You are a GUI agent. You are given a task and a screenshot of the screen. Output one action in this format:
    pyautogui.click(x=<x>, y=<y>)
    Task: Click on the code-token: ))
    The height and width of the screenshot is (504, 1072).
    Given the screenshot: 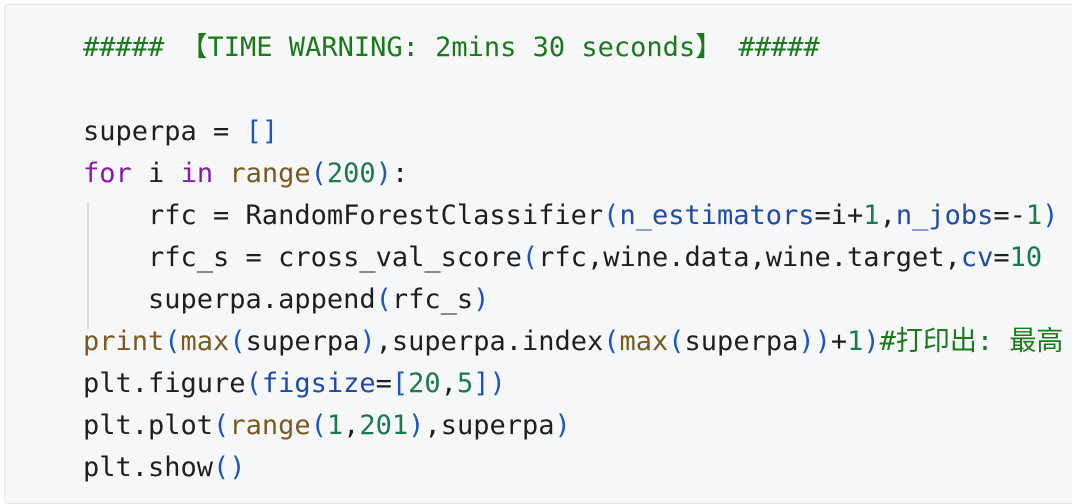 What is the action you would take?
    pyautogui.click(x=814, y=341)
    